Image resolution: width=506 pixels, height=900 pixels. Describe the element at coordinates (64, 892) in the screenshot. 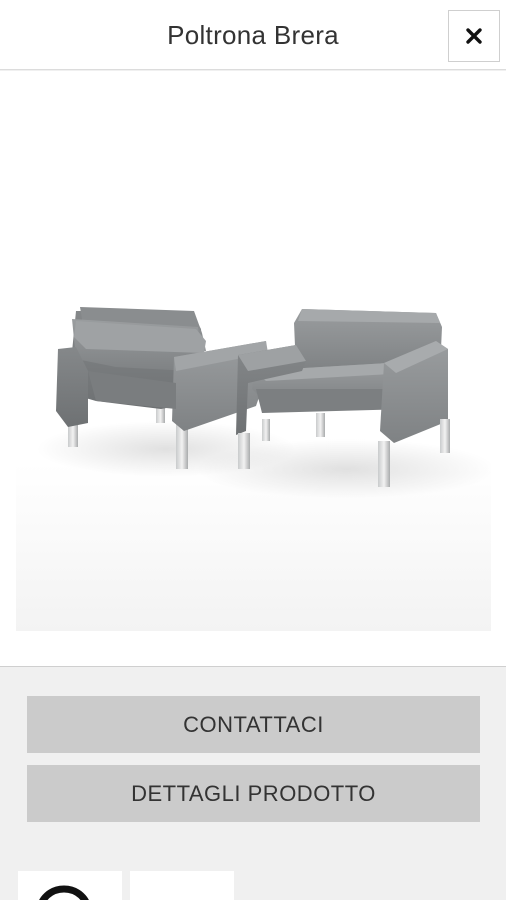

I see `ring-icon` at that location.